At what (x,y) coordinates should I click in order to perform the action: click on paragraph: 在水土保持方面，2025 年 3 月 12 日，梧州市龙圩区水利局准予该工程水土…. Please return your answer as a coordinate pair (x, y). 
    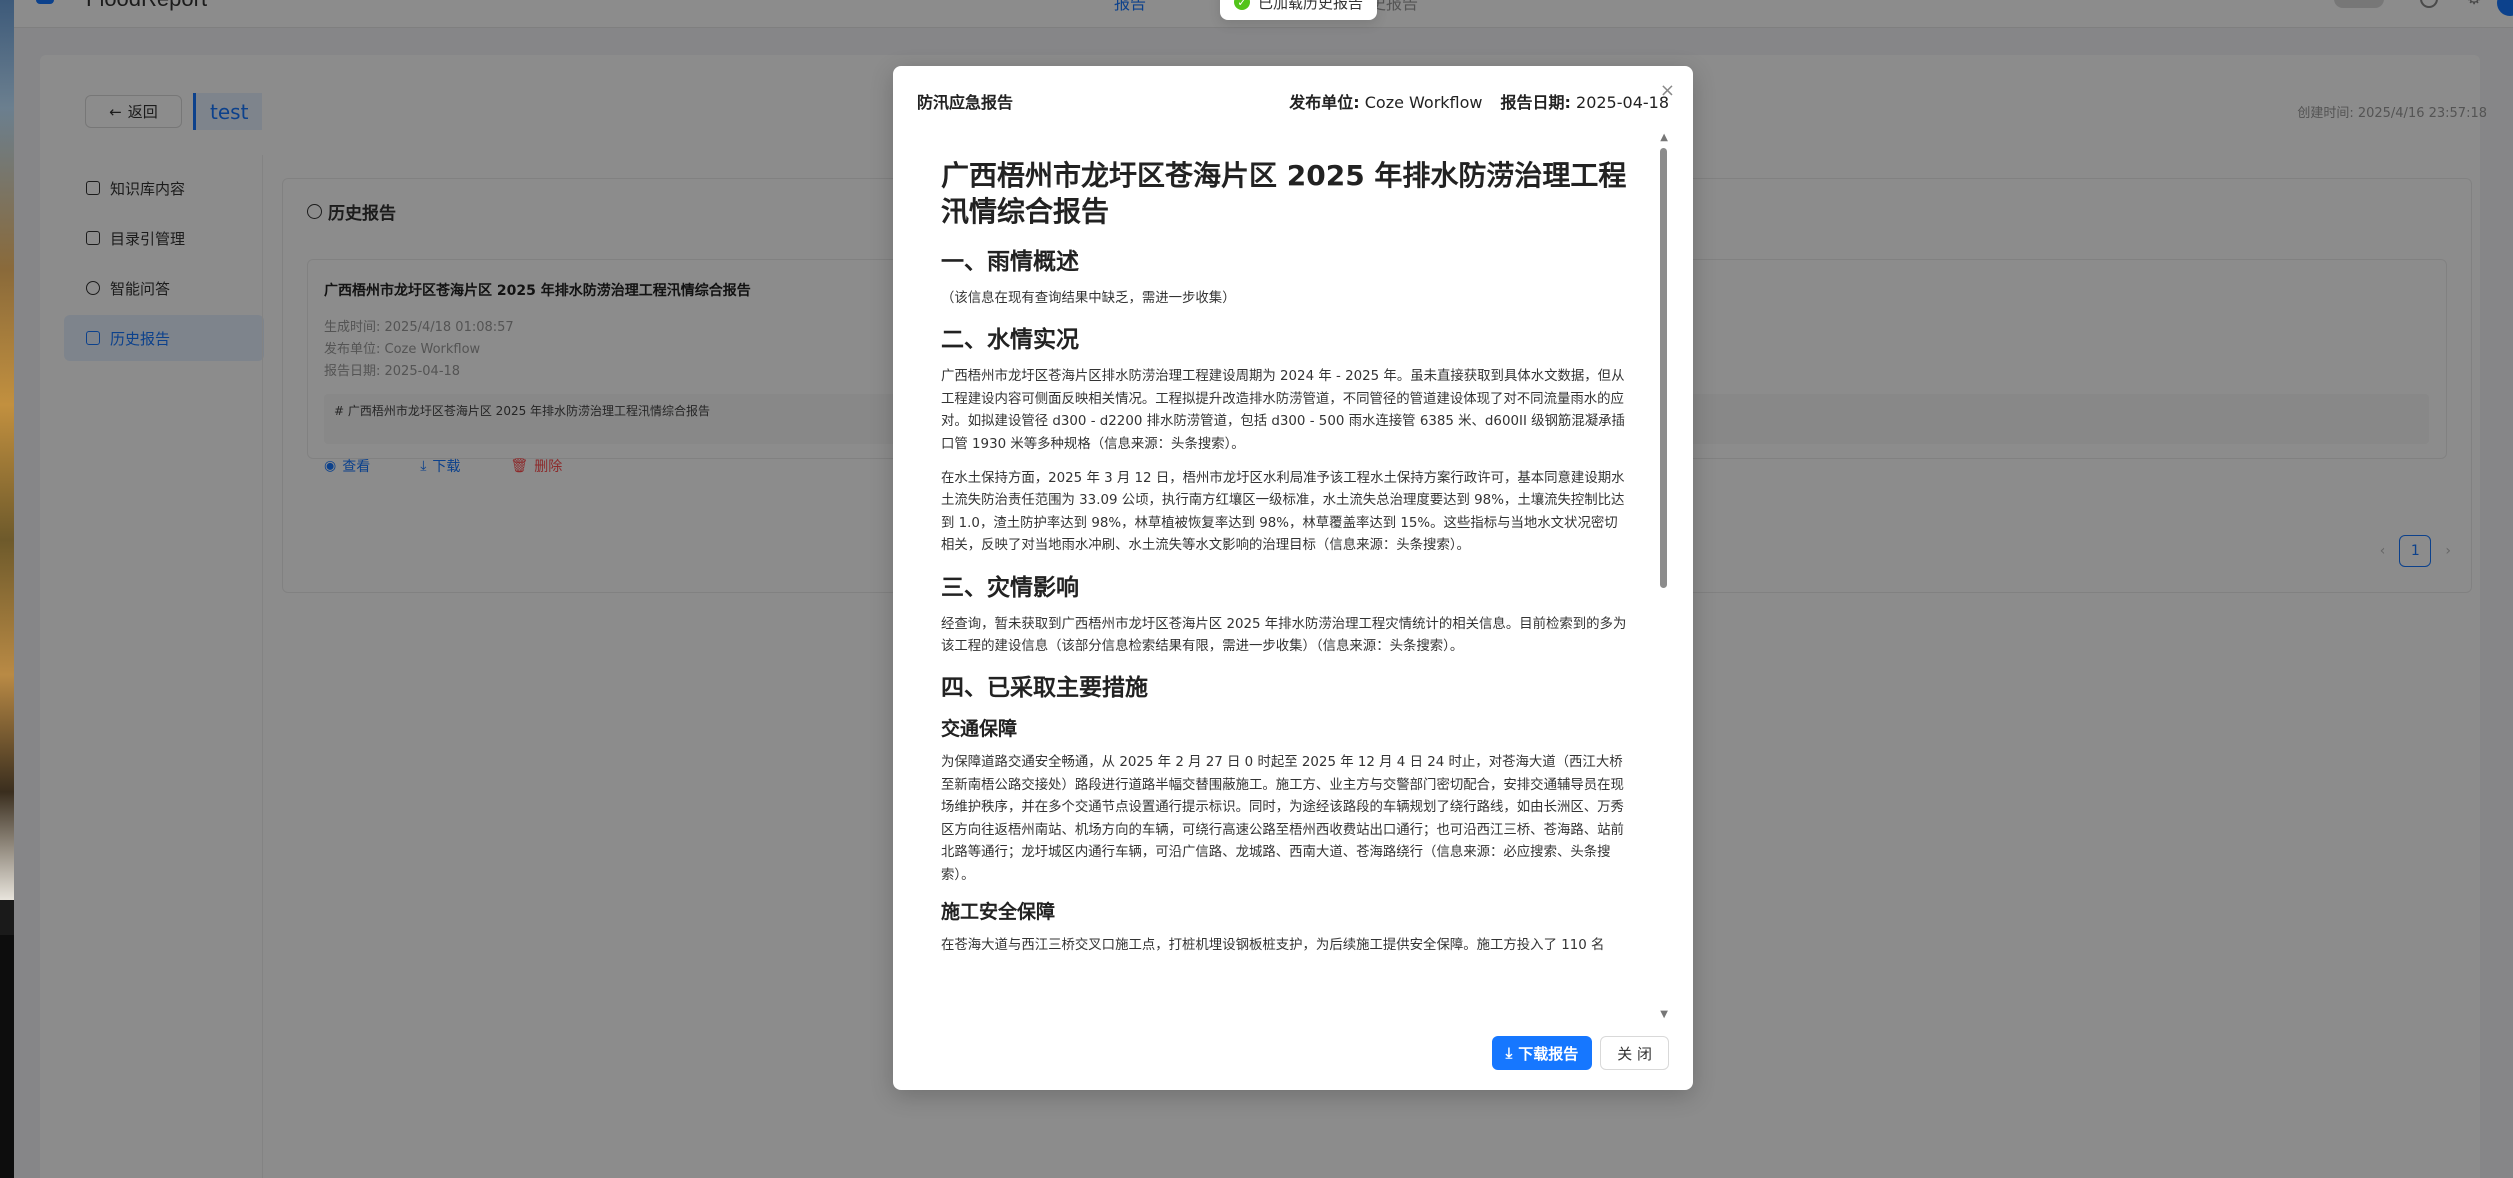
    Looking at the image, I should click on (1283, 512).